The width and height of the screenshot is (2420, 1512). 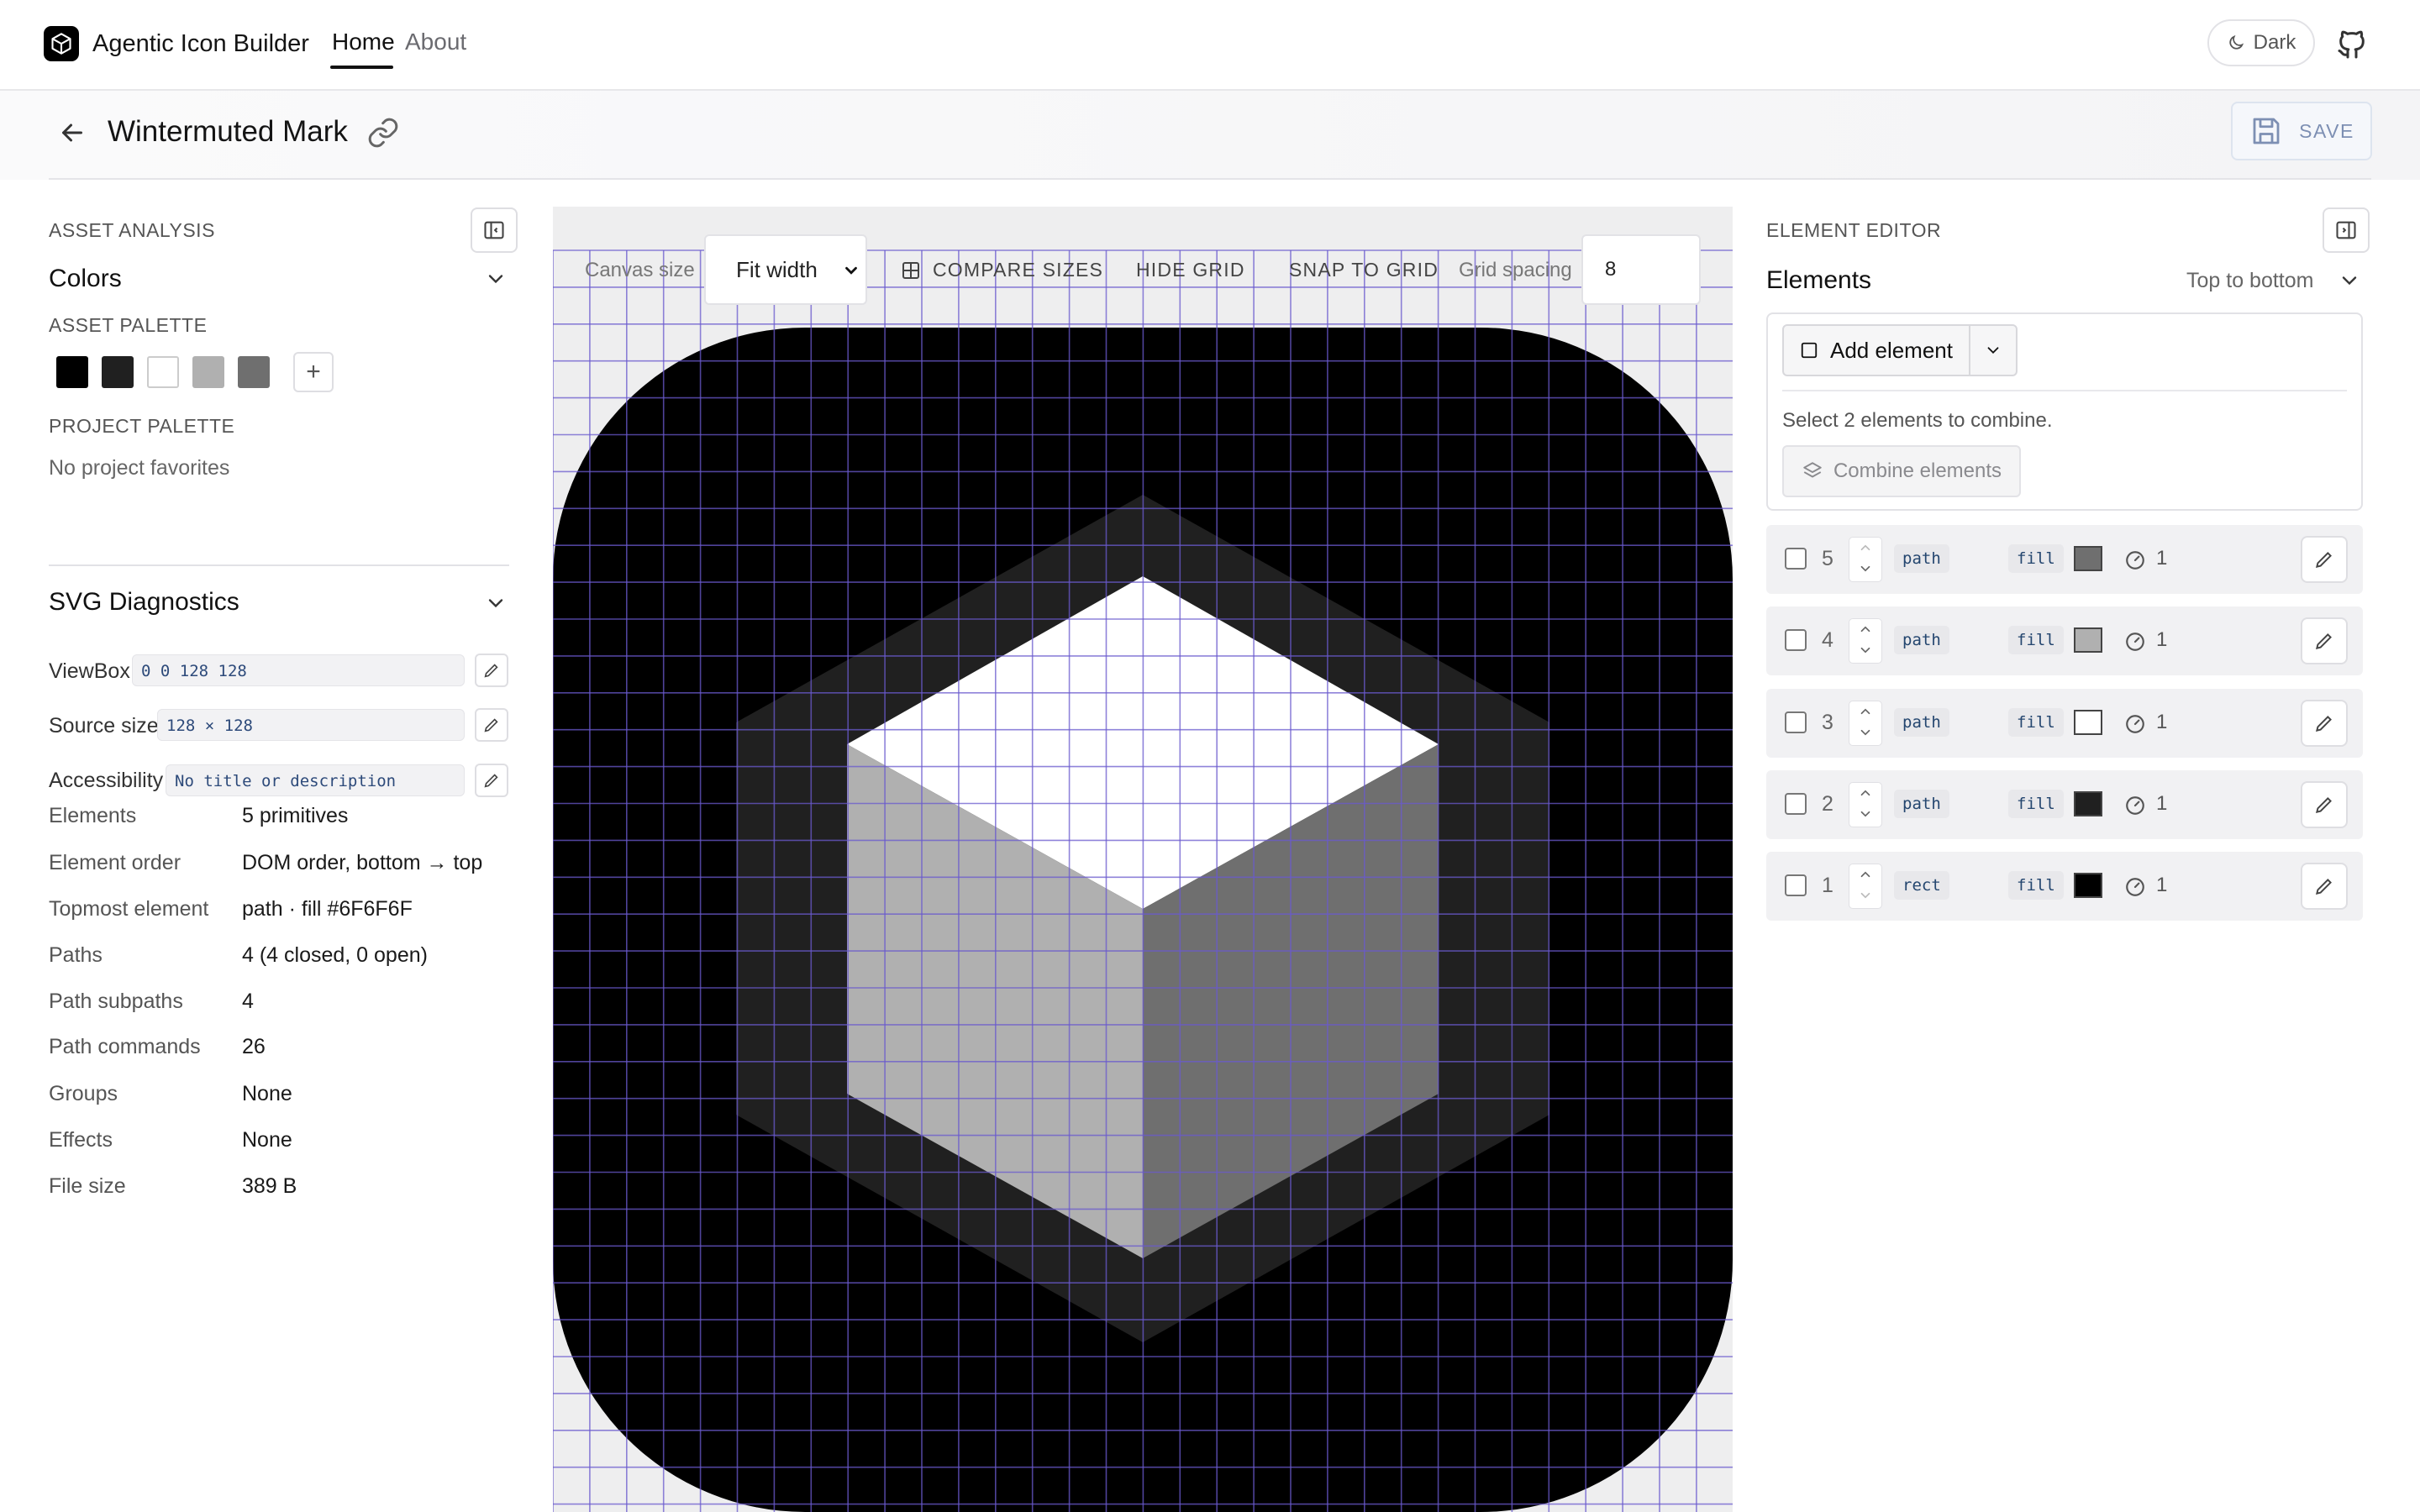 What do you see at coordinates (495, 230) in the screenshot?
I see `collapse-left-panel-button` at bounding box center [495, 230].